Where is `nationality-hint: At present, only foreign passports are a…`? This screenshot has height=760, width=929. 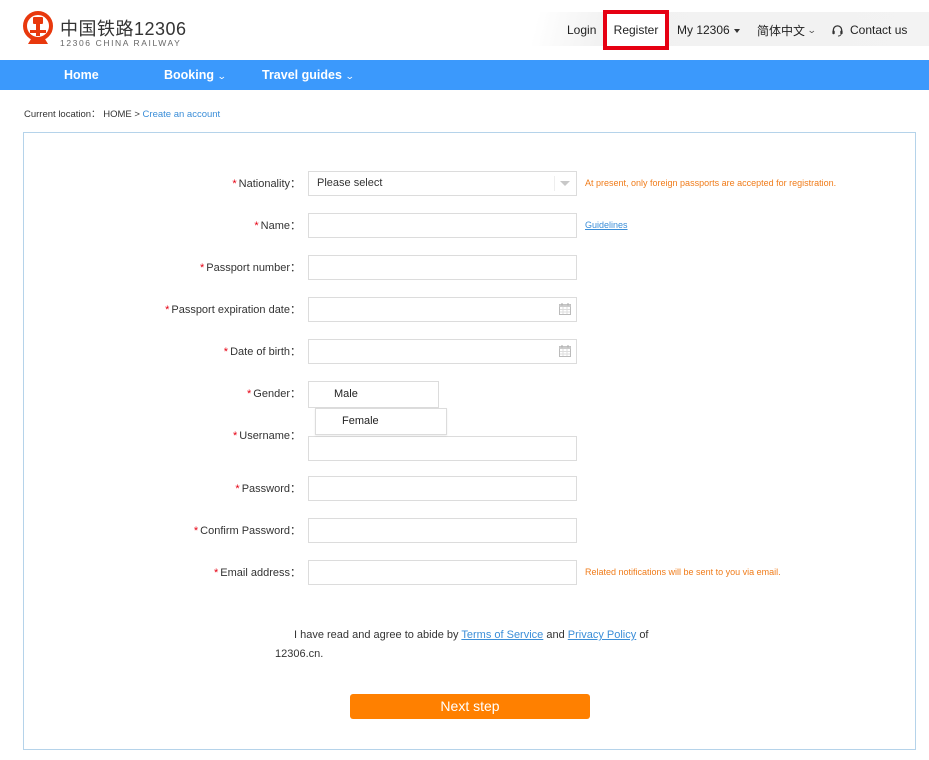
nationality-hint: At present, only foreign passports are a… is located at coordinates (711, 183).